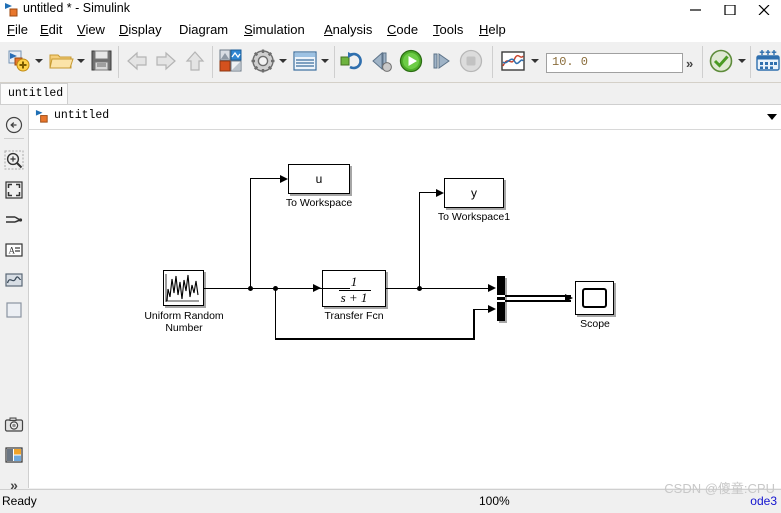 The width and height of the screenshot is (781, 513). I want to click on model-advisor-button, so click(721, 62).